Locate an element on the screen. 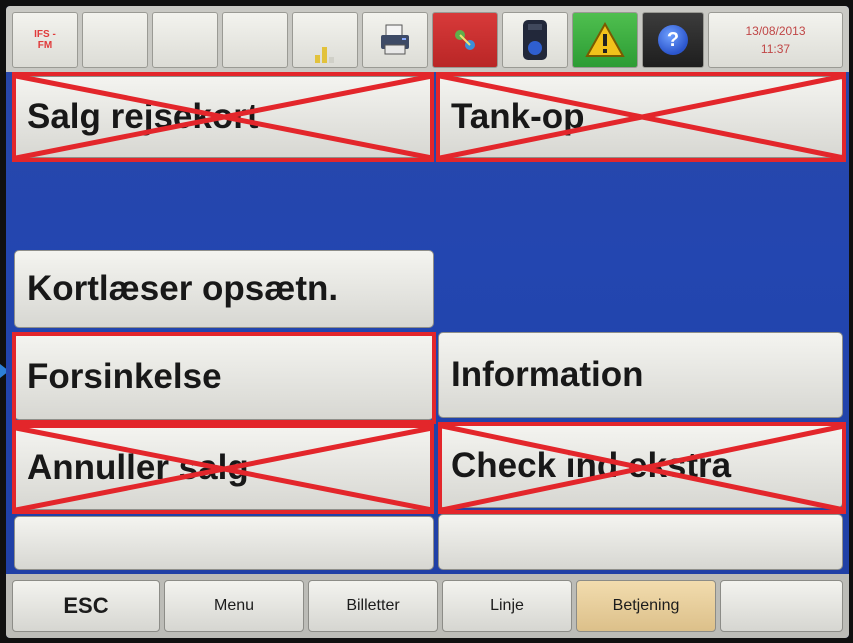 The width and height of the screenshot is (853, 643). time-text: 11:37 is located at coordinates (775, 49).